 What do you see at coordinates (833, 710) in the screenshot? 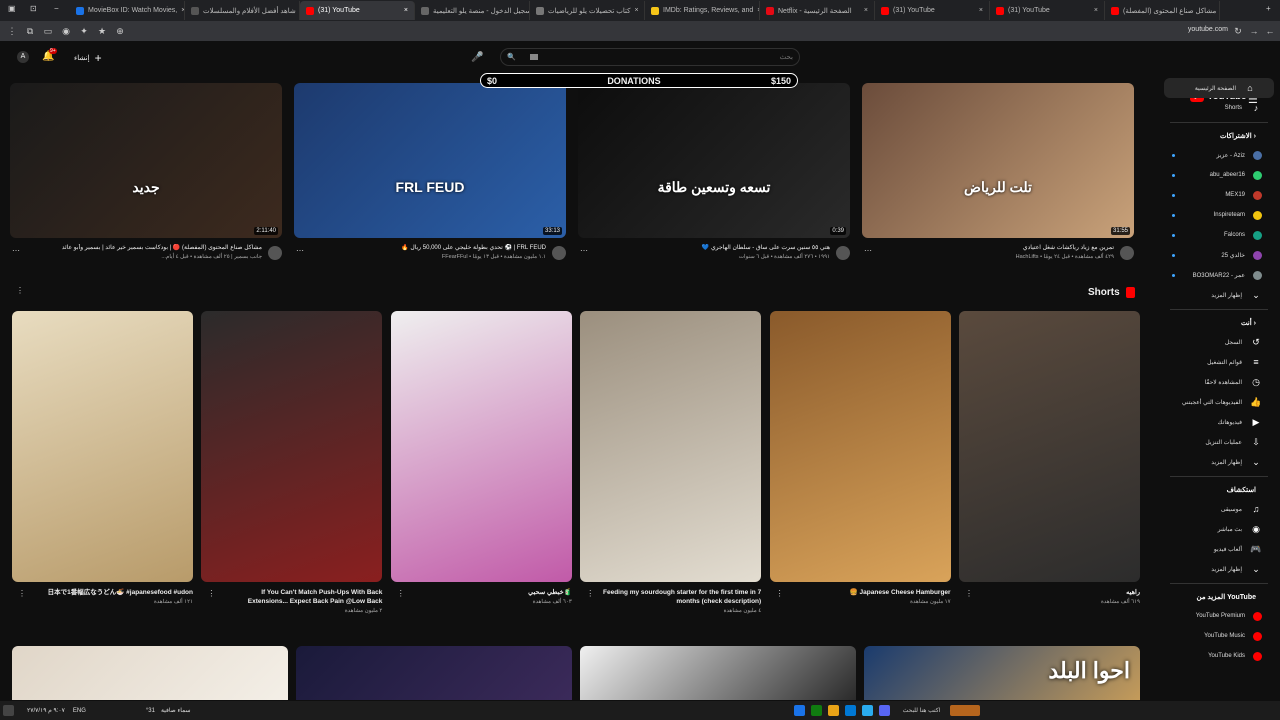
I see `folder-icon` at bounding box center [833, 710].